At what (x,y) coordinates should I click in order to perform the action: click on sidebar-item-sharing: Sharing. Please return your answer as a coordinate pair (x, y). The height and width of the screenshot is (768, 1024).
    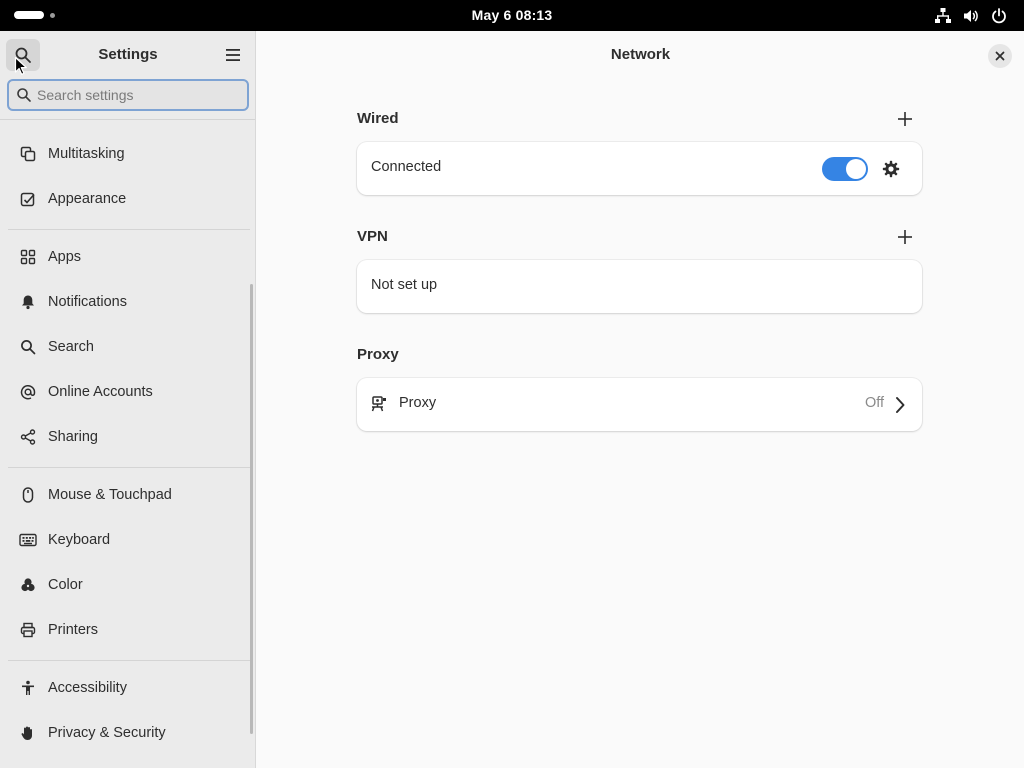
    Looking at the image, I should click on (127, 437).